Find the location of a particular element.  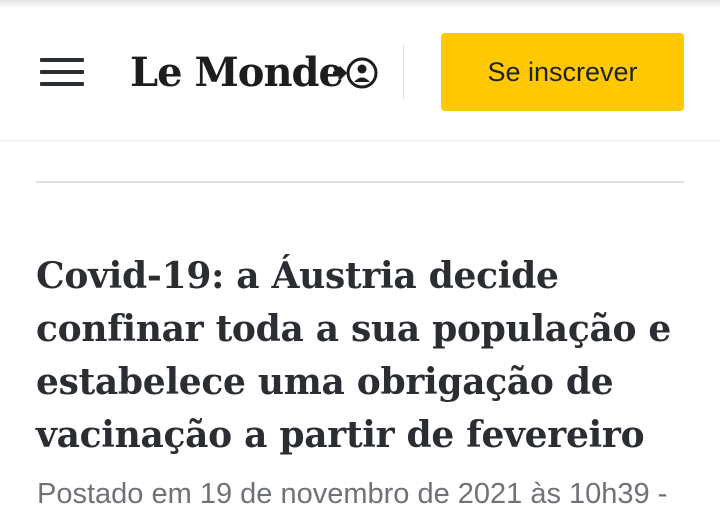

le-monde-logo: Le Monde is located at coordinates (237, 72).